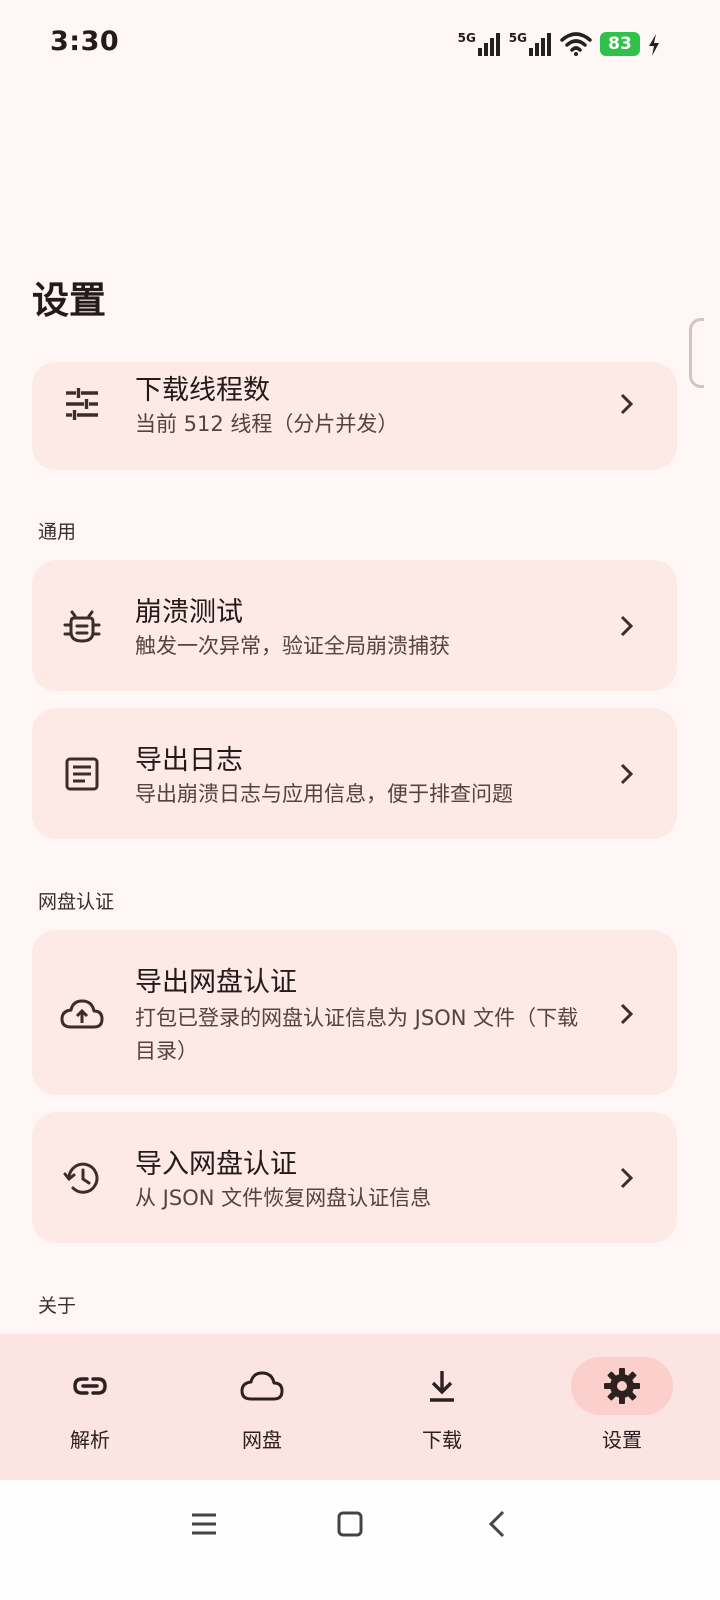 This screenshot has width=720, height=1600. I want to click on crash-test-title: 崩溃测试, so click(189, 612).